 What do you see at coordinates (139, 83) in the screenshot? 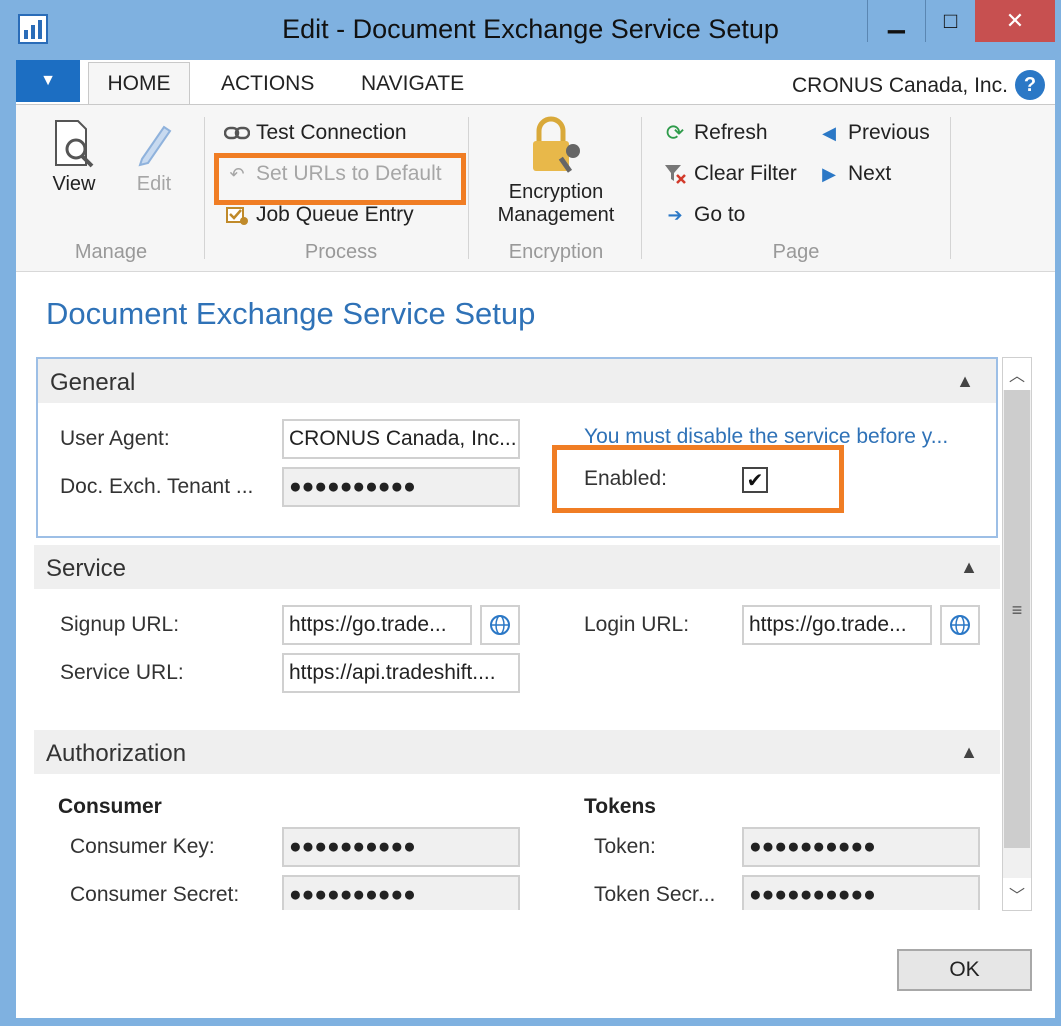
I see `tab-home: HOME` at bounding box center [139, 83].